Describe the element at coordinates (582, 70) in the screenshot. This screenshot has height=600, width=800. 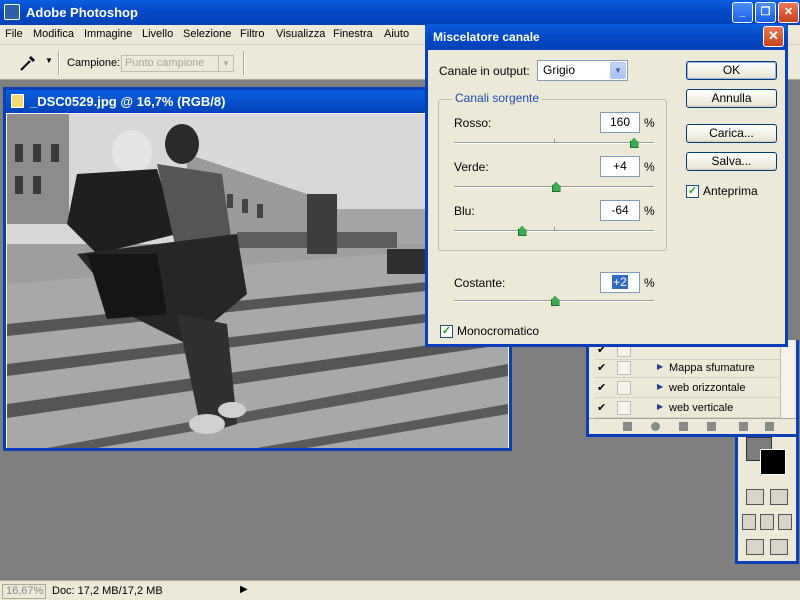
I see `output-channel-select: Grigio ▼` at that location.